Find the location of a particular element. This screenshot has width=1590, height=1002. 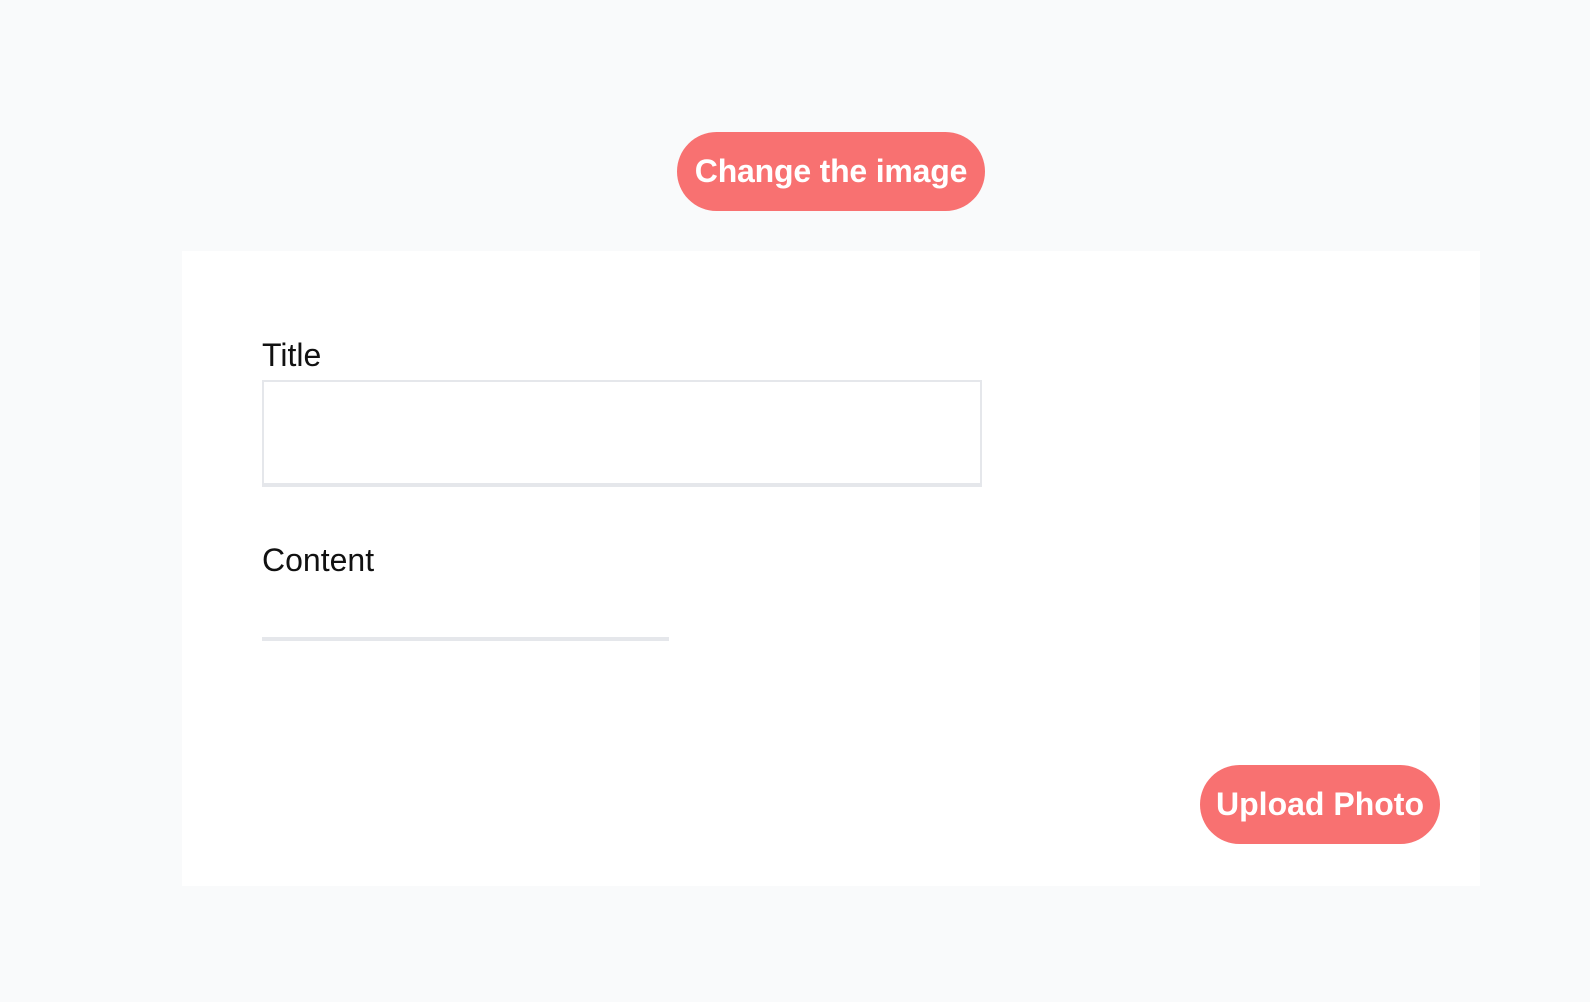

change-image-button: Change the image is located at coordinates (831, 171).